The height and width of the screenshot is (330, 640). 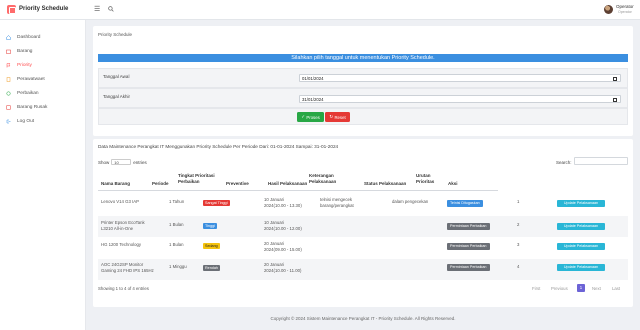 What do you see at coordinates (385, 184) in the screenshot?
I see `th-status: Status Pelaksanaan` at bounding box center [385, 184].